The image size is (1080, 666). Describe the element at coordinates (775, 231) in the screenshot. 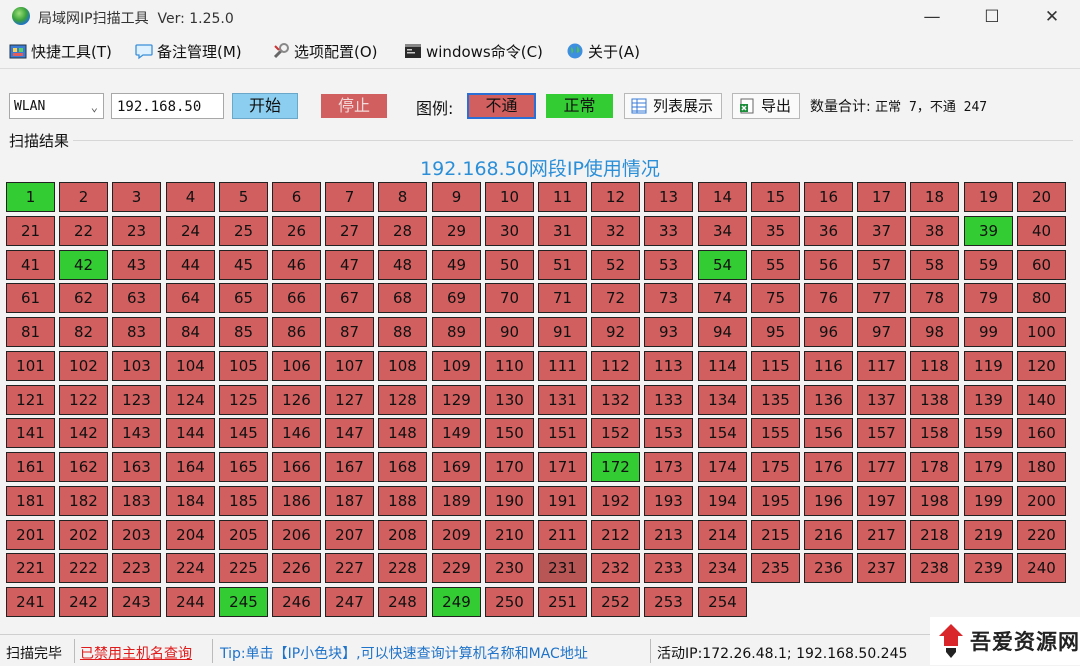

I see `ip-cell: 35` at that location.